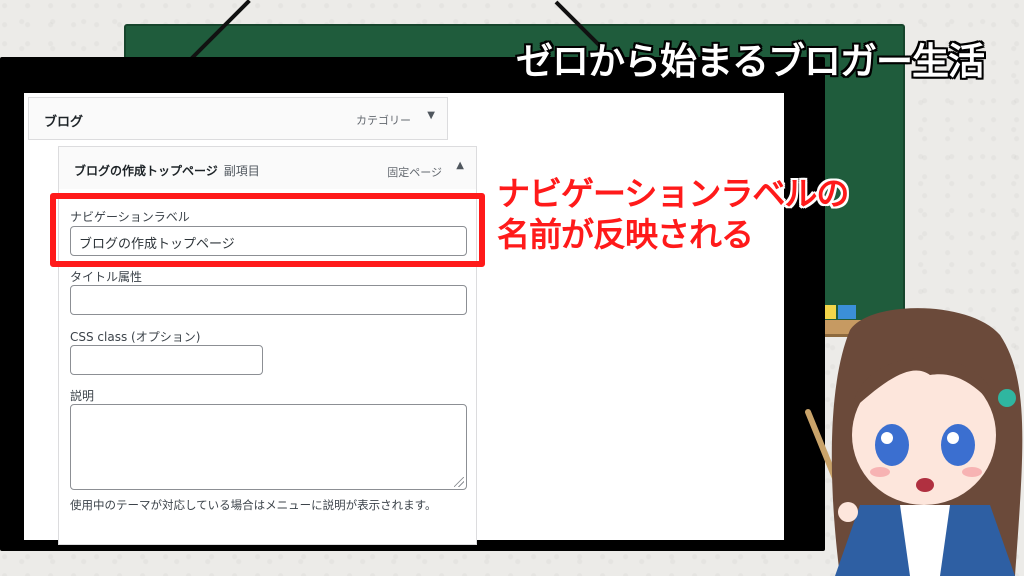 The image size is (1024, 576). I want to click on menu-item-blog: ブログ カテゴリー ▼, so click(238, 118).